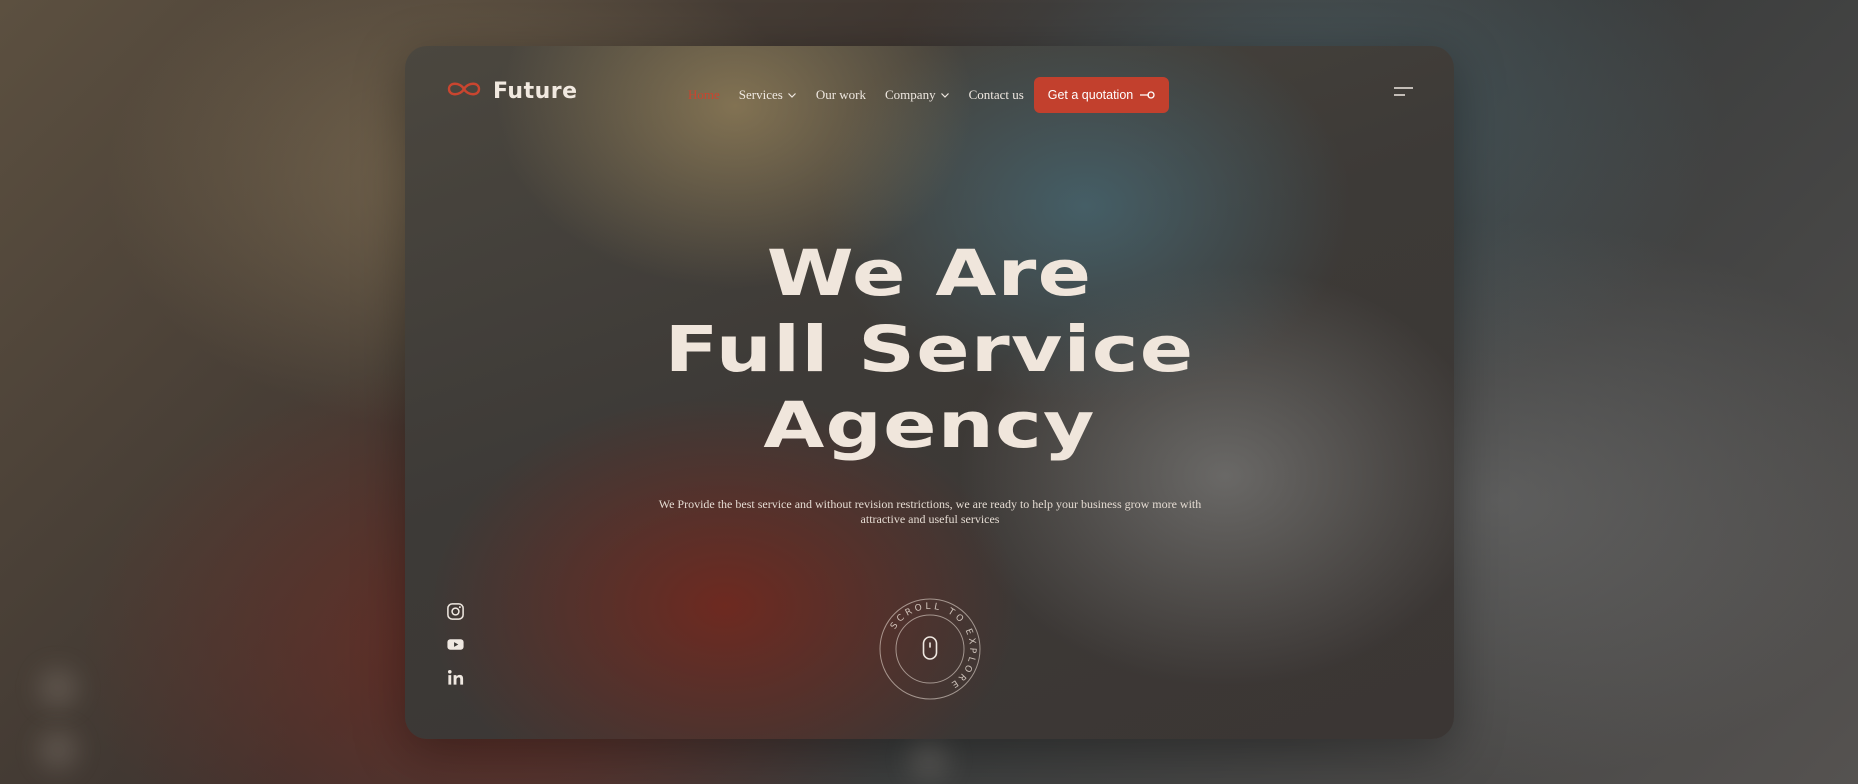 This screenshot has height=784, width=1858. Describe the element at coordinates (1090, 95) in the screenshot. I see `cta-label: Get a quotation` at that location.